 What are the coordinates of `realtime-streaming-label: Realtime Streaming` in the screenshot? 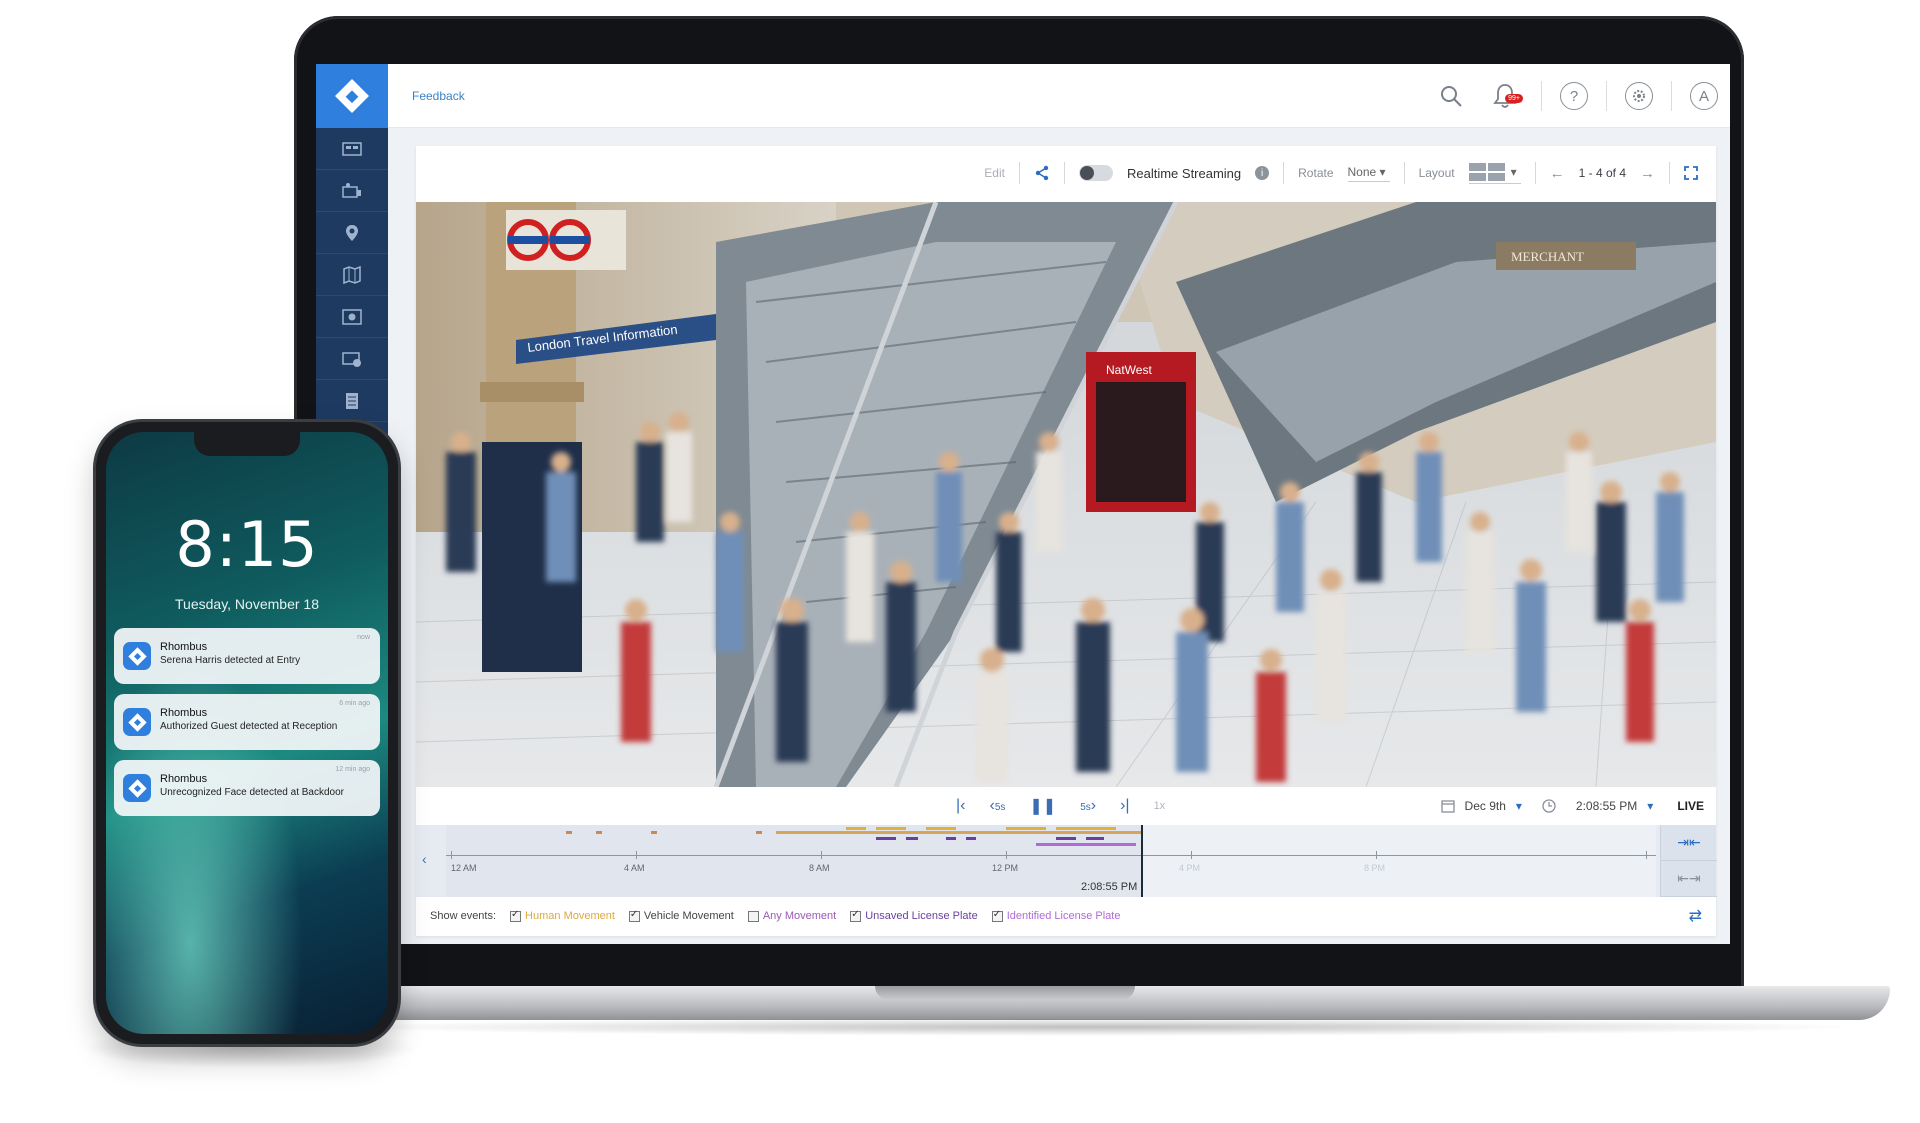 It's located at (1184, 173).